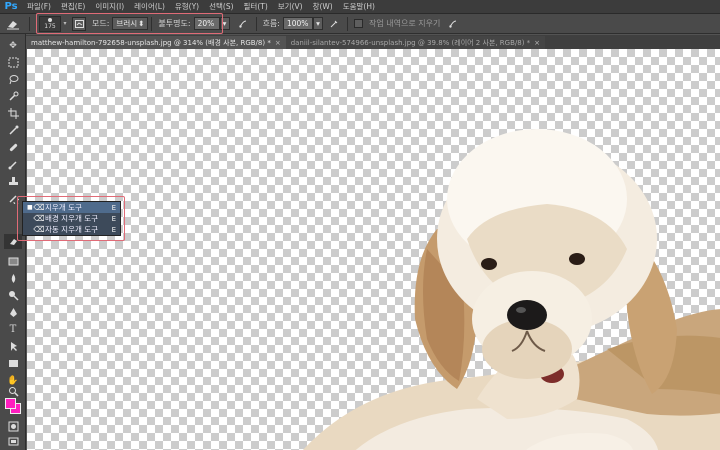 The height and width of the screenshot is (450, 720). Describe the element at coordinates (10, 403) in the screenshot. I see `foreground-color-swatch` at that location.